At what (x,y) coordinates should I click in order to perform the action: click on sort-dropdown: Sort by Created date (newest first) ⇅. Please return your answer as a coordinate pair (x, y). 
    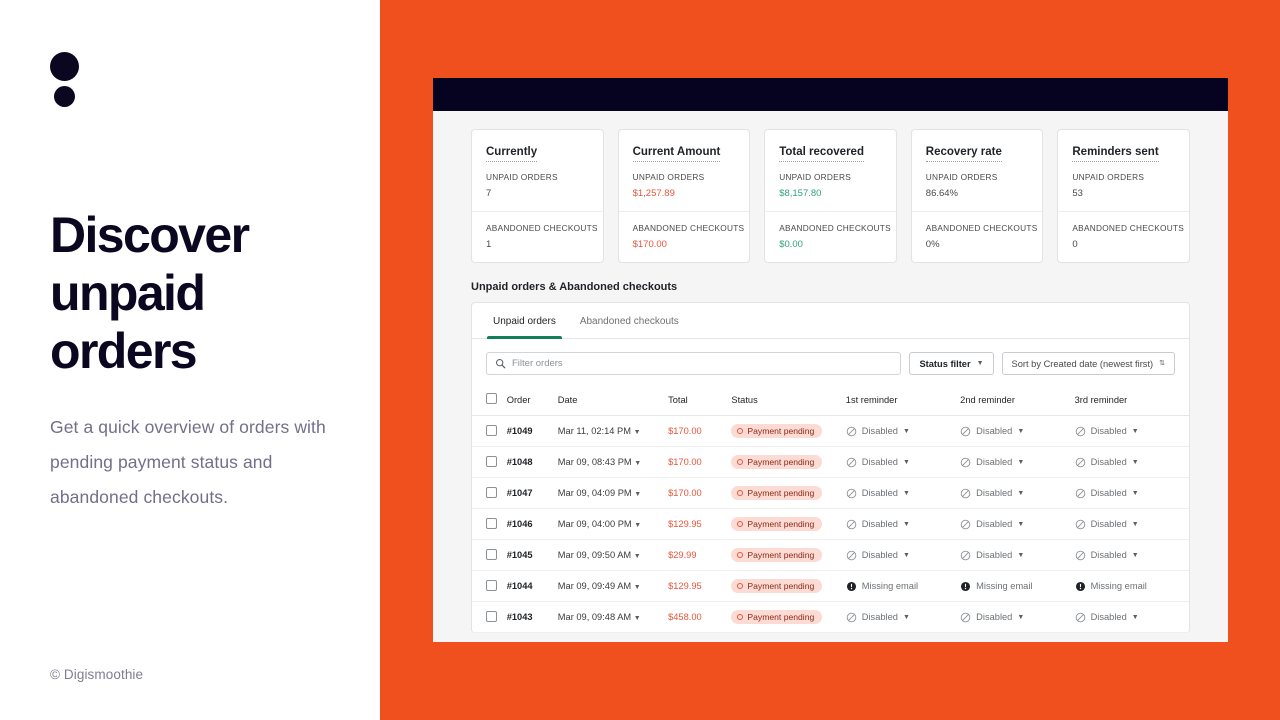
    Looking at the image, I should click on (1088, 363).